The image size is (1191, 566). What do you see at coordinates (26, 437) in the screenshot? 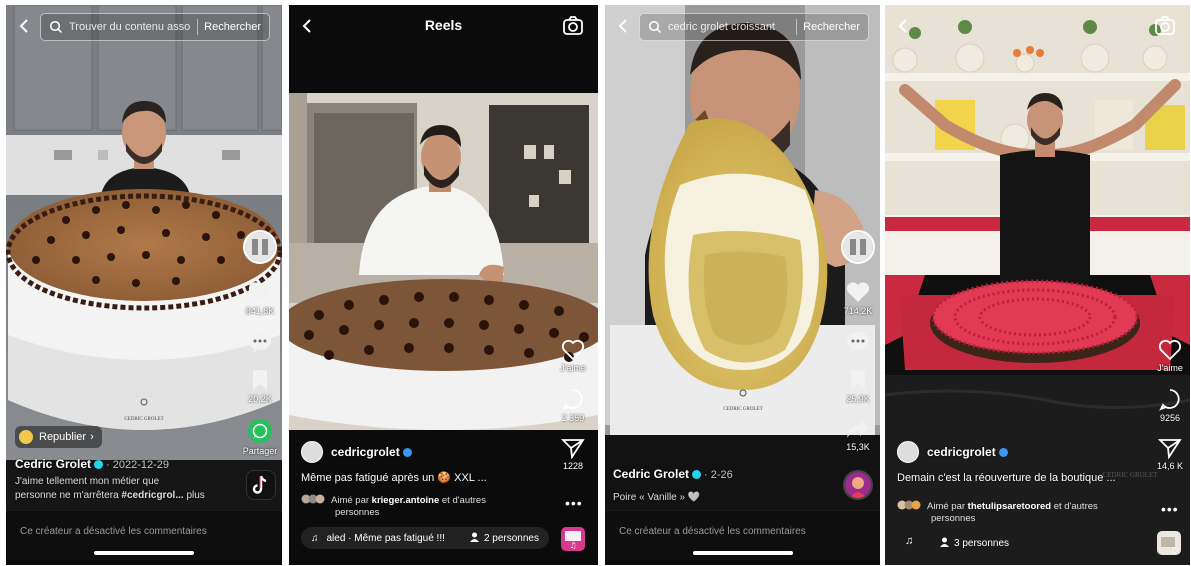
I see `repost-coin-icon` at bounding box center [26, 437].